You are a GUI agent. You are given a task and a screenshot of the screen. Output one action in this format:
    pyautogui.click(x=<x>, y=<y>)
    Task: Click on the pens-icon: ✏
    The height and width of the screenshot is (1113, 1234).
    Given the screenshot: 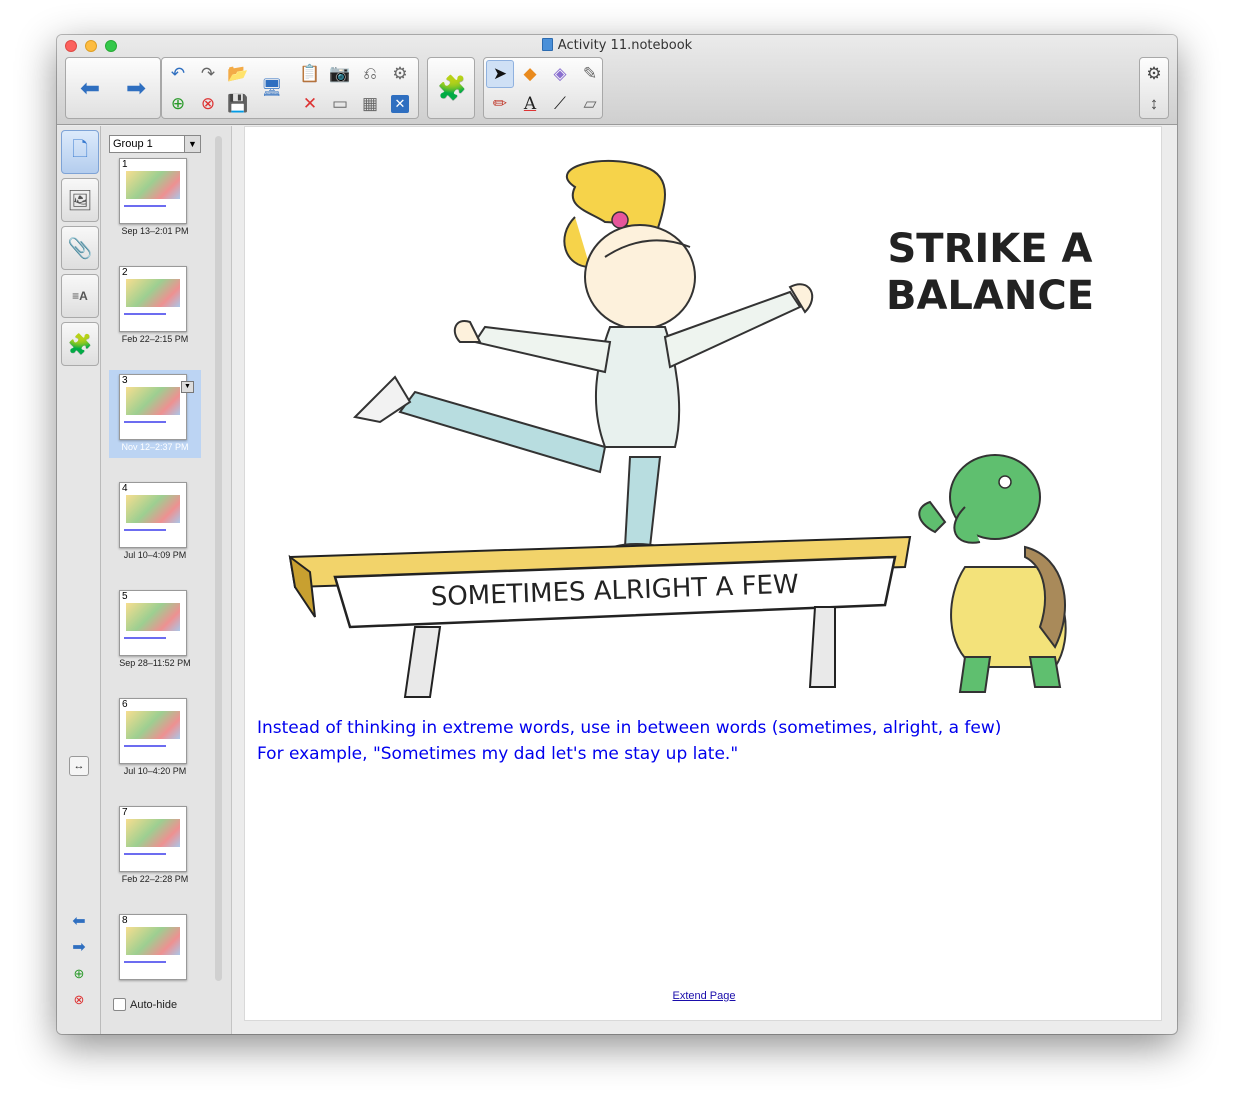 What is the action you would take?
    pyautogui.click(x=500, y=103)
    